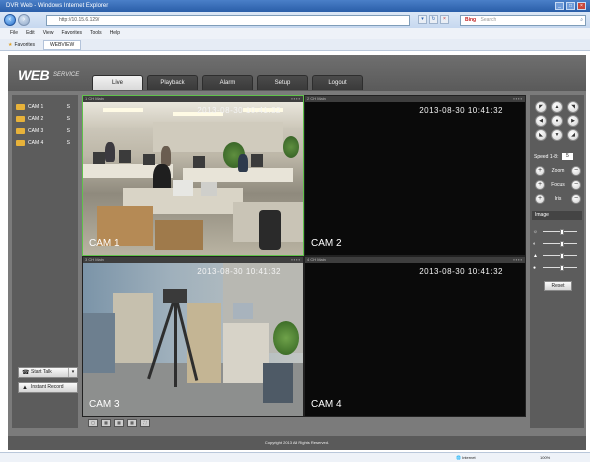 The height and width of the screenshot is (462, 590). What do you see at coordinates (540, 185) in the screenshot?
I see `focus-in-button: +` at bounding box center [540, 185].